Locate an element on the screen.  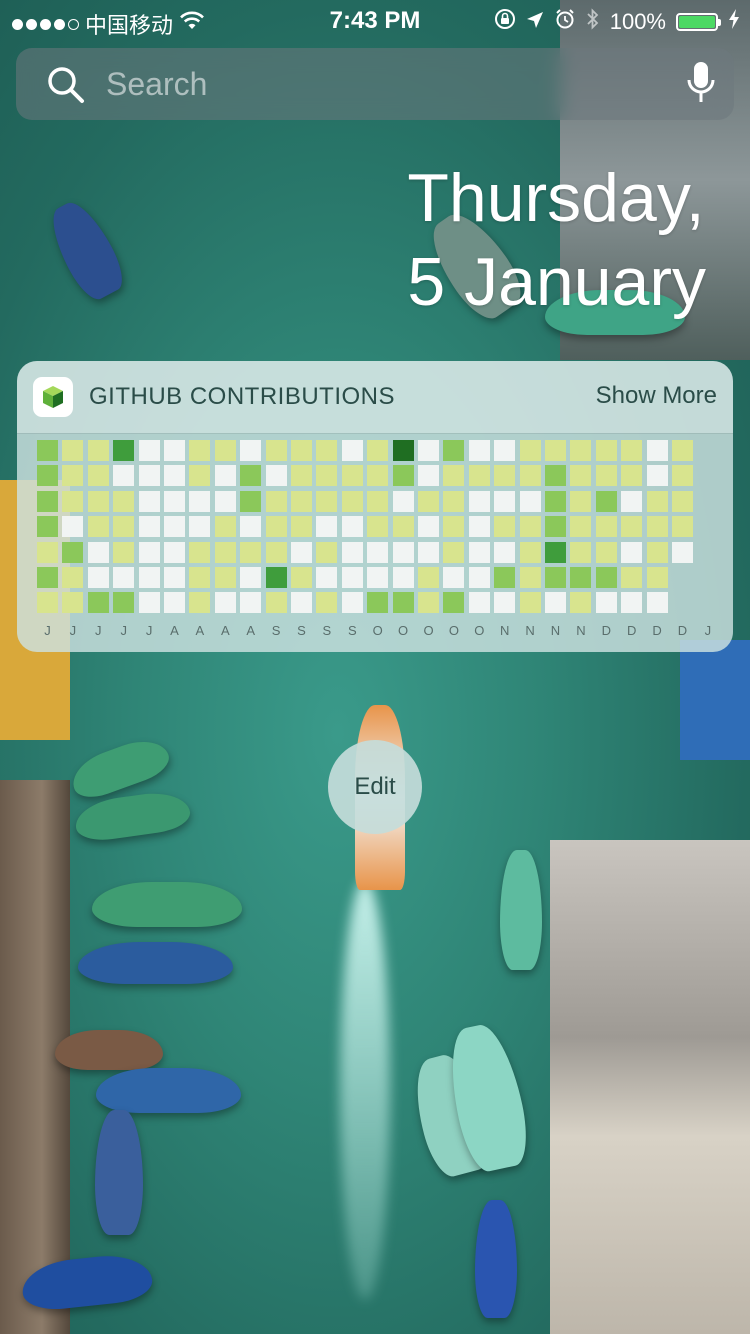
month-label: O is located at coordinates (377, 630).